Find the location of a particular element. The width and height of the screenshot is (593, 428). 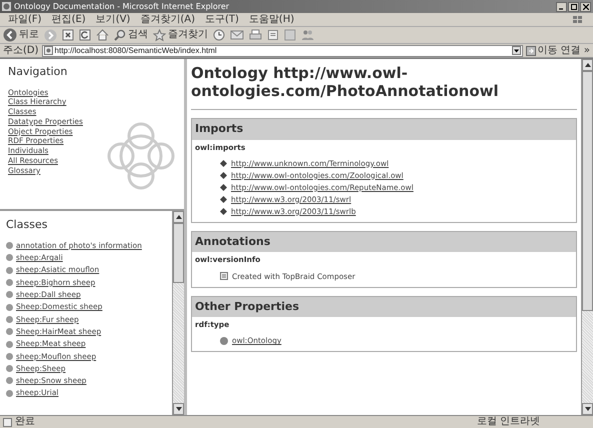

section-heading: Imports is located at coordinates (384, 129).